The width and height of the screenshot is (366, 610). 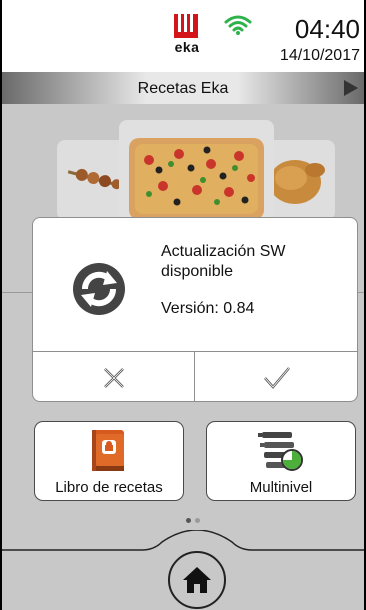 What do you see at coordinates (188, 520) in the screenshot?
I see `page-dot-active` at bounding box center [188, 520].